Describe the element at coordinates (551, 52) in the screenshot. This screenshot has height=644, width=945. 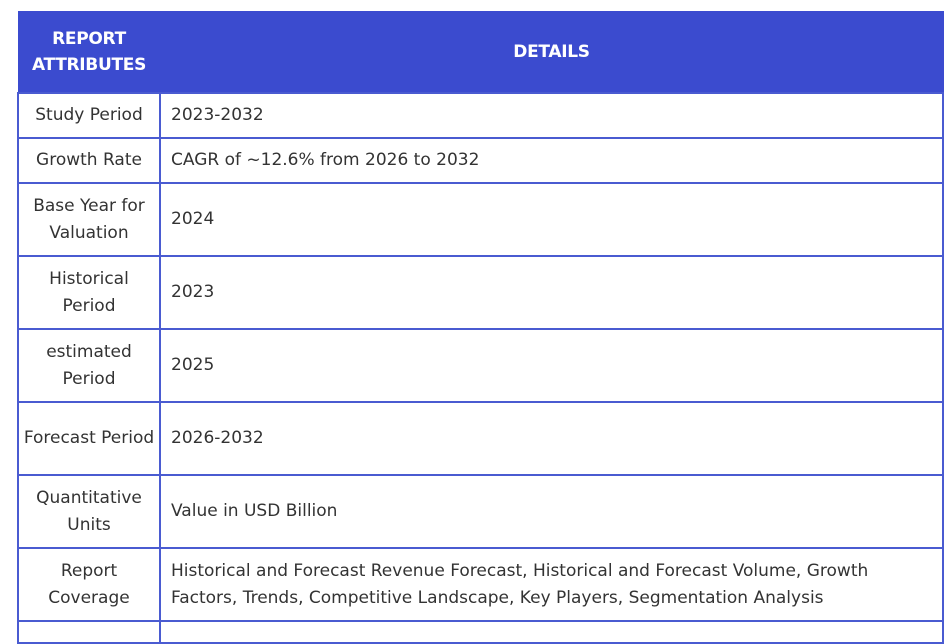
I see `header-details: DETAILS` at that location.